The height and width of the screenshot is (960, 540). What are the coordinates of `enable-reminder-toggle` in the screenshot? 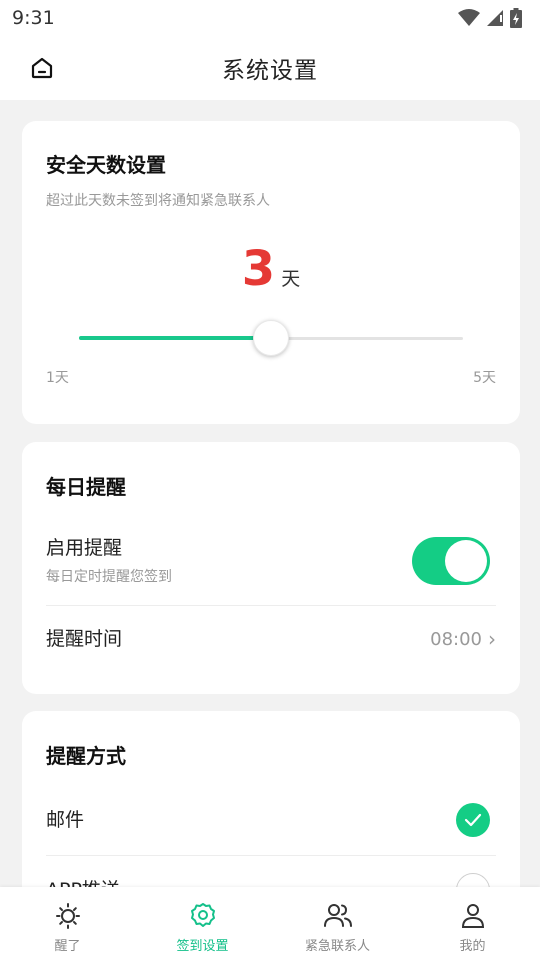 It's located at (451, 561).